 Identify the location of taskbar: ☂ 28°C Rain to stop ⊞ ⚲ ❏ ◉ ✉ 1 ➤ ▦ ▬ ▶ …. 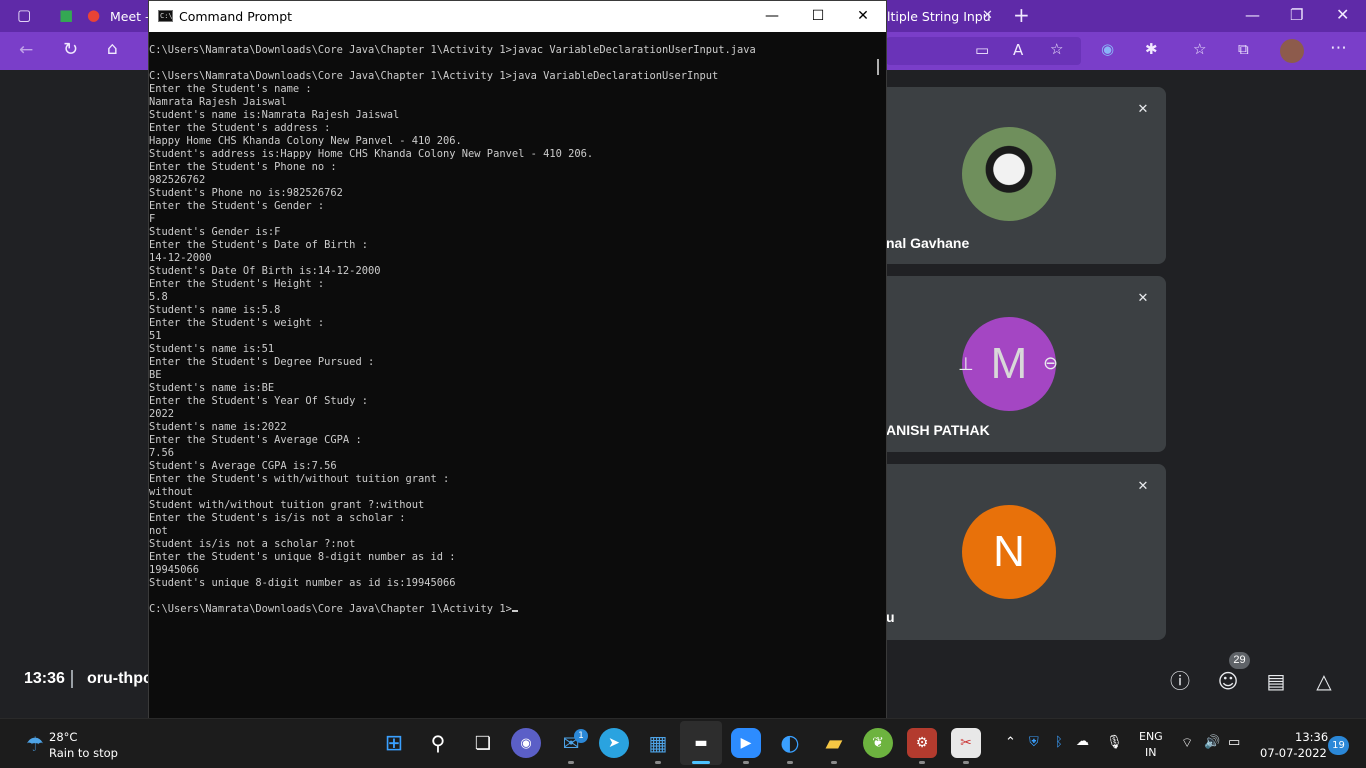
(683, 743).